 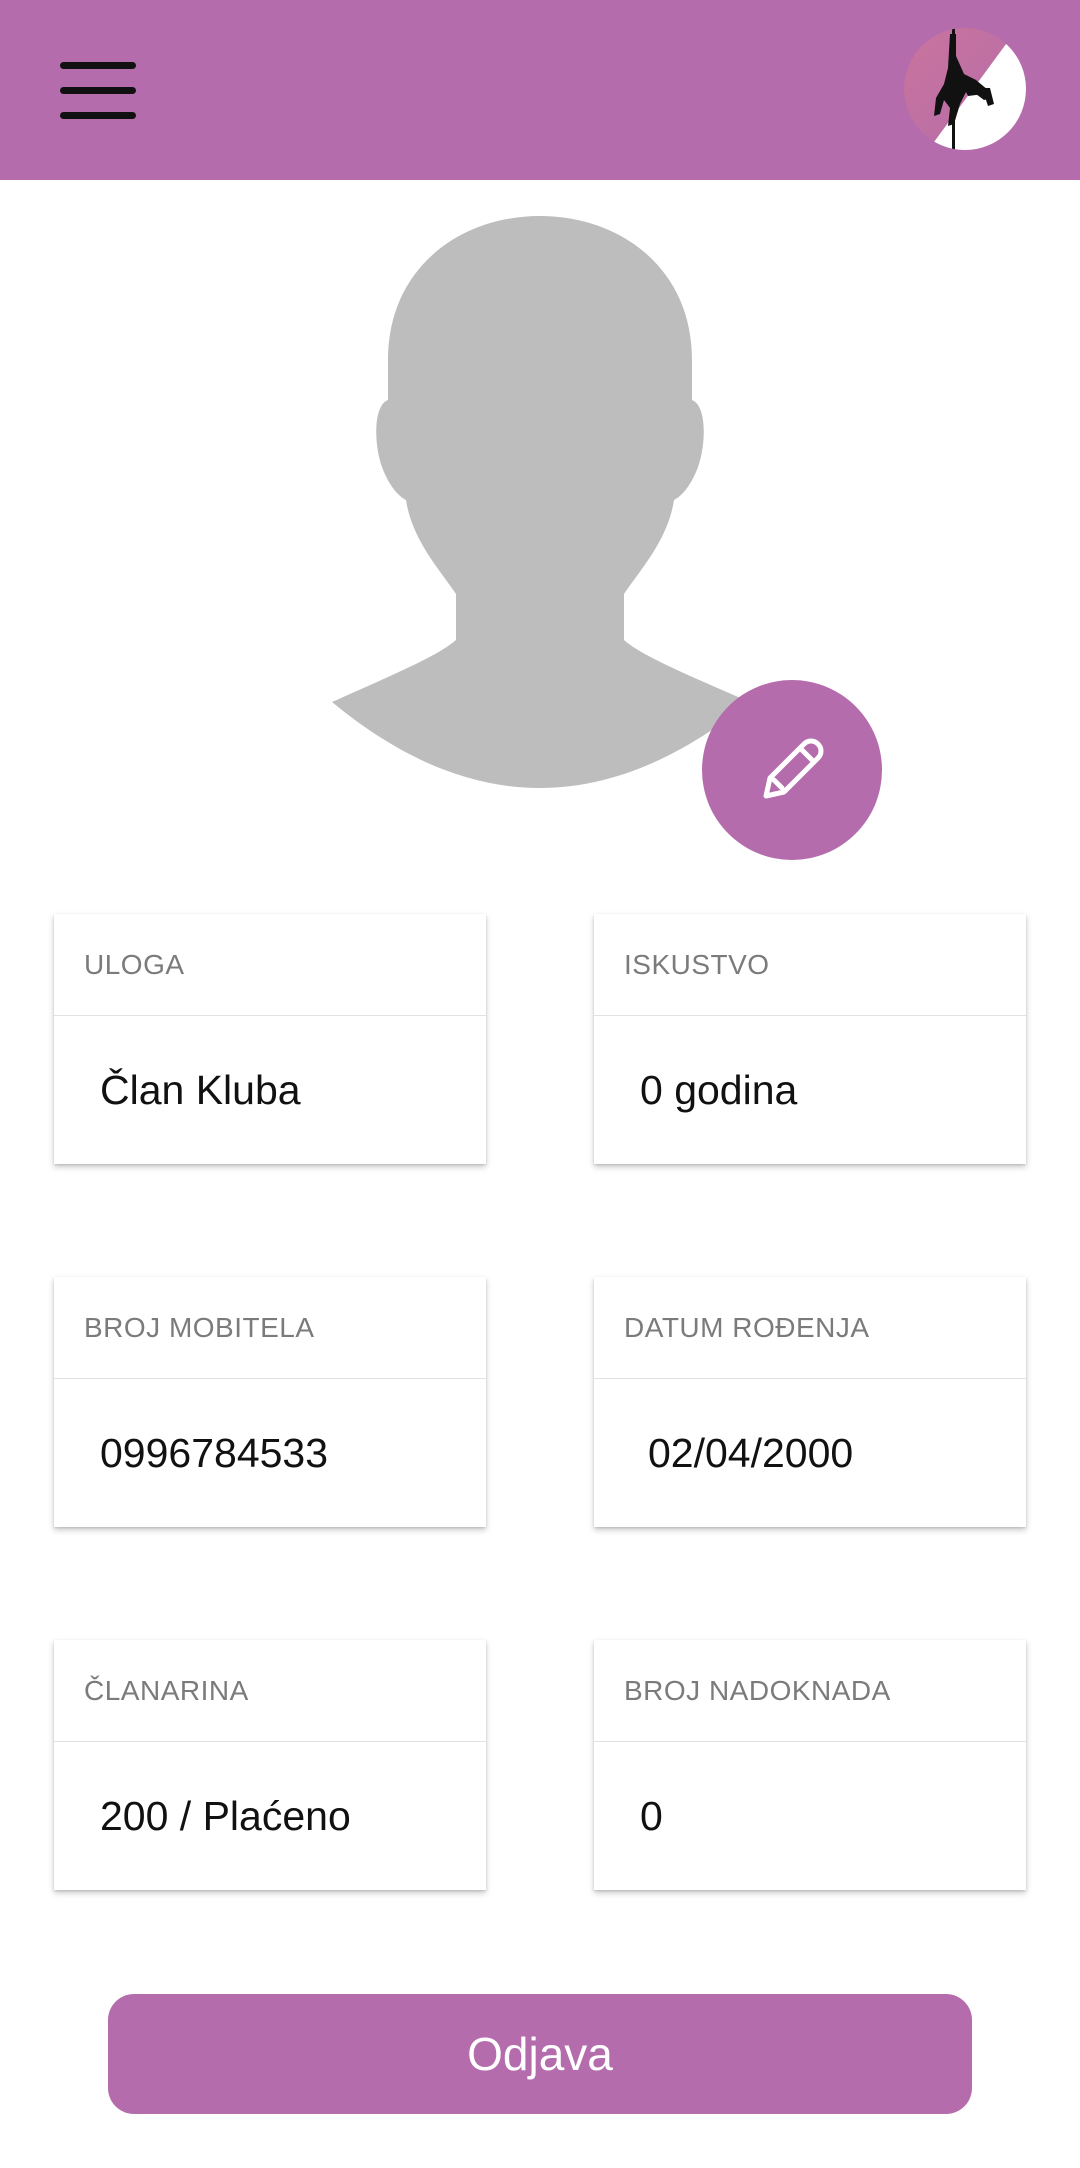 I want to click on role-value: Član Kluba, so click(x=200, y=1089).